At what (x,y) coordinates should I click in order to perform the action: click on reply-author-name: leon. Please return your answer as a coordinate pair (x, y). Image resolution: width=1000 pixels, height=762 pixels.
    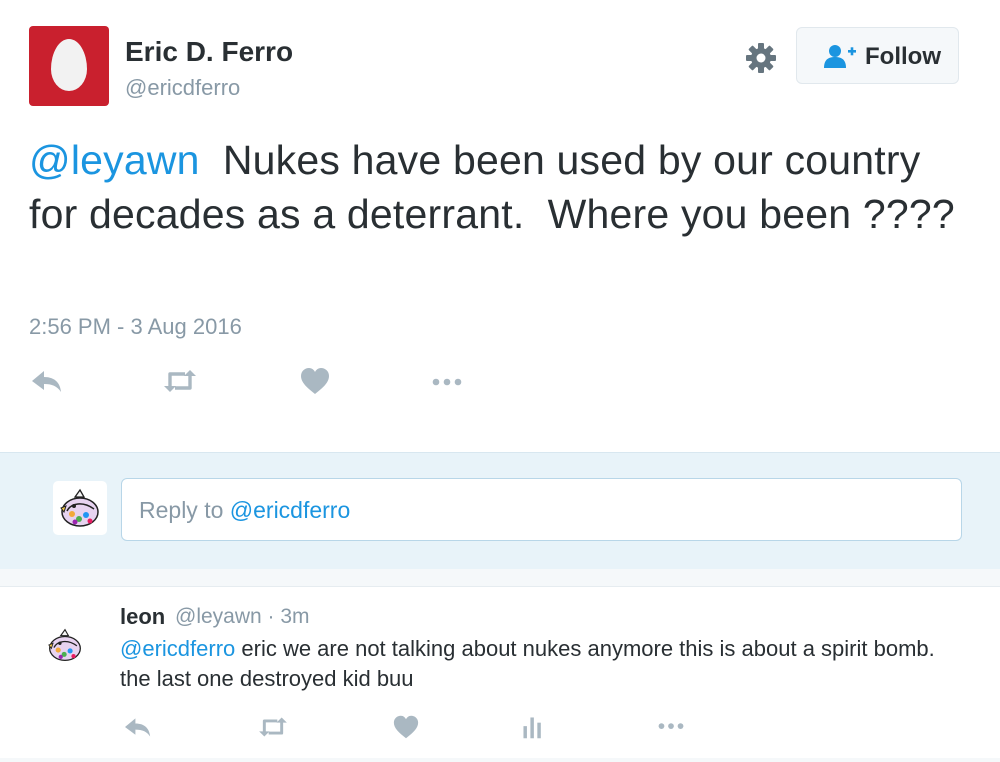
    Looking at the image, I should click on (142, 617).